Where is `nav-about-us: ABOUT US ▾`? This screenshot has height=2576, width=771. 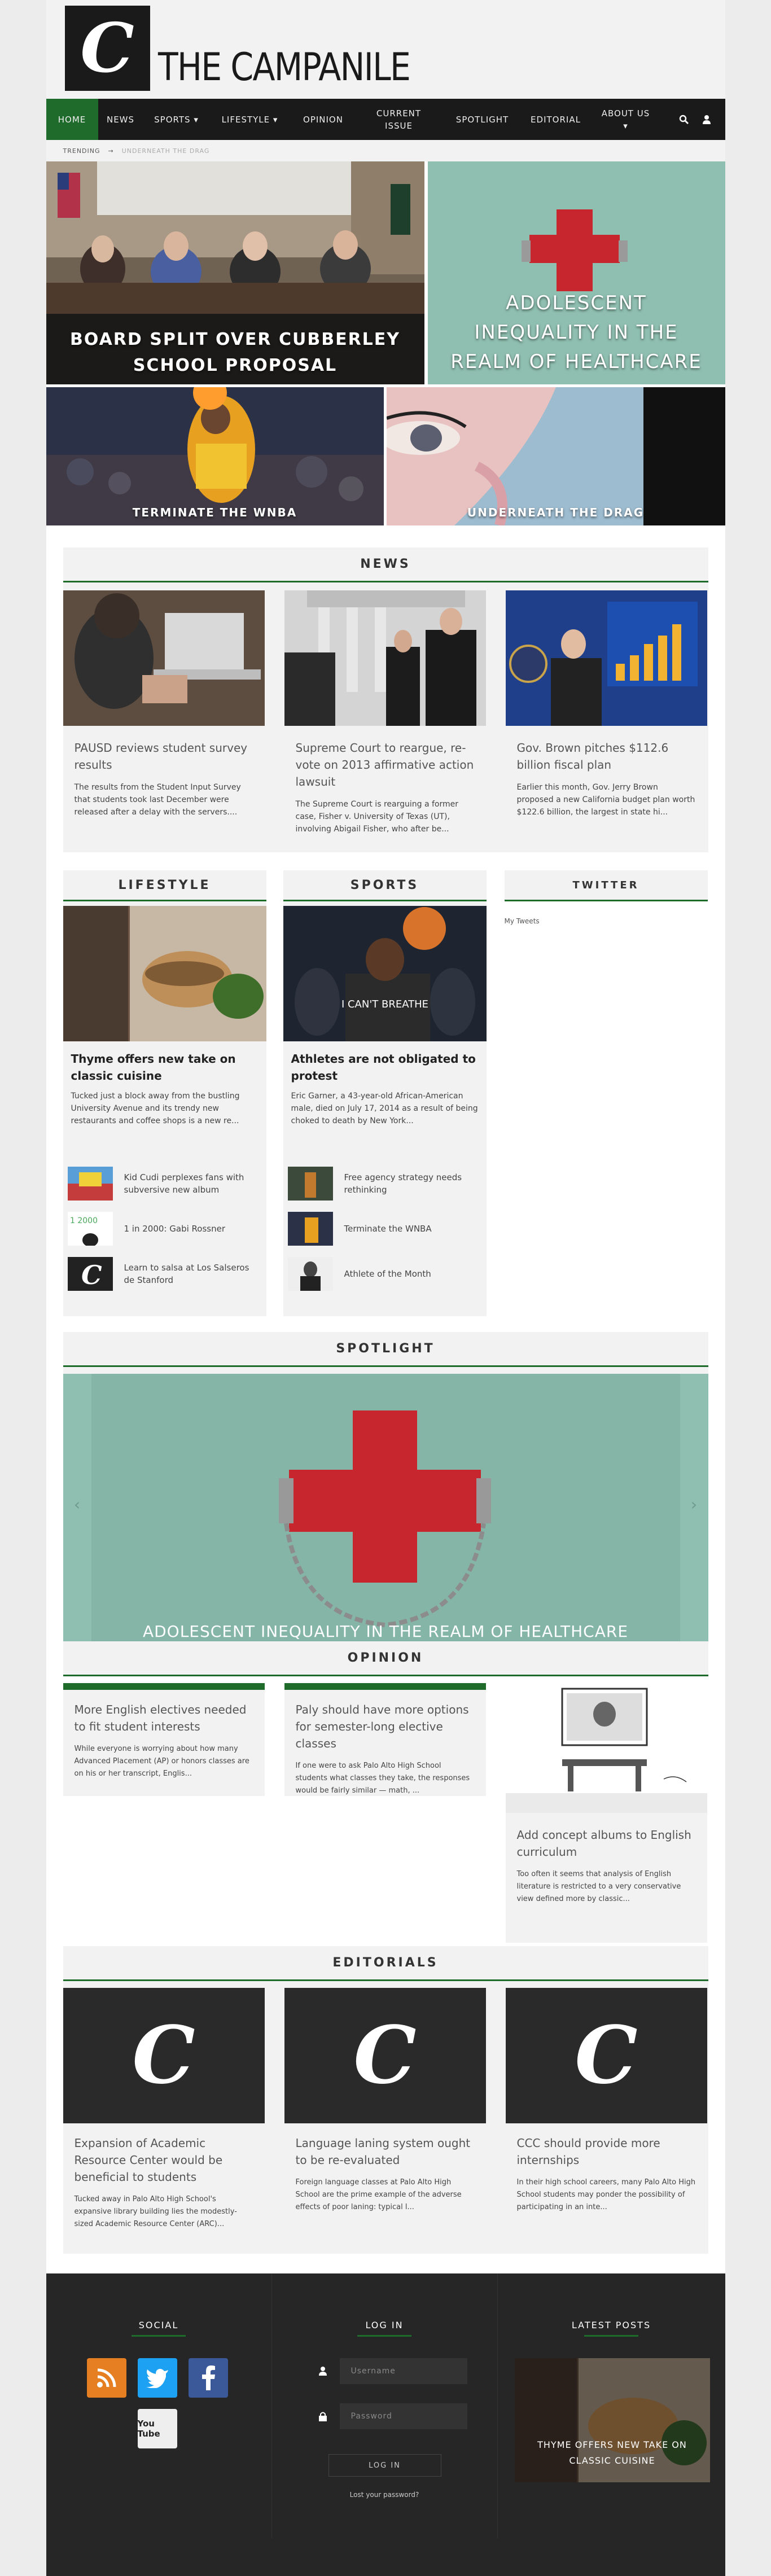
nav-about-us: ABOUT US ▾ is located at coordinates (626, 119).